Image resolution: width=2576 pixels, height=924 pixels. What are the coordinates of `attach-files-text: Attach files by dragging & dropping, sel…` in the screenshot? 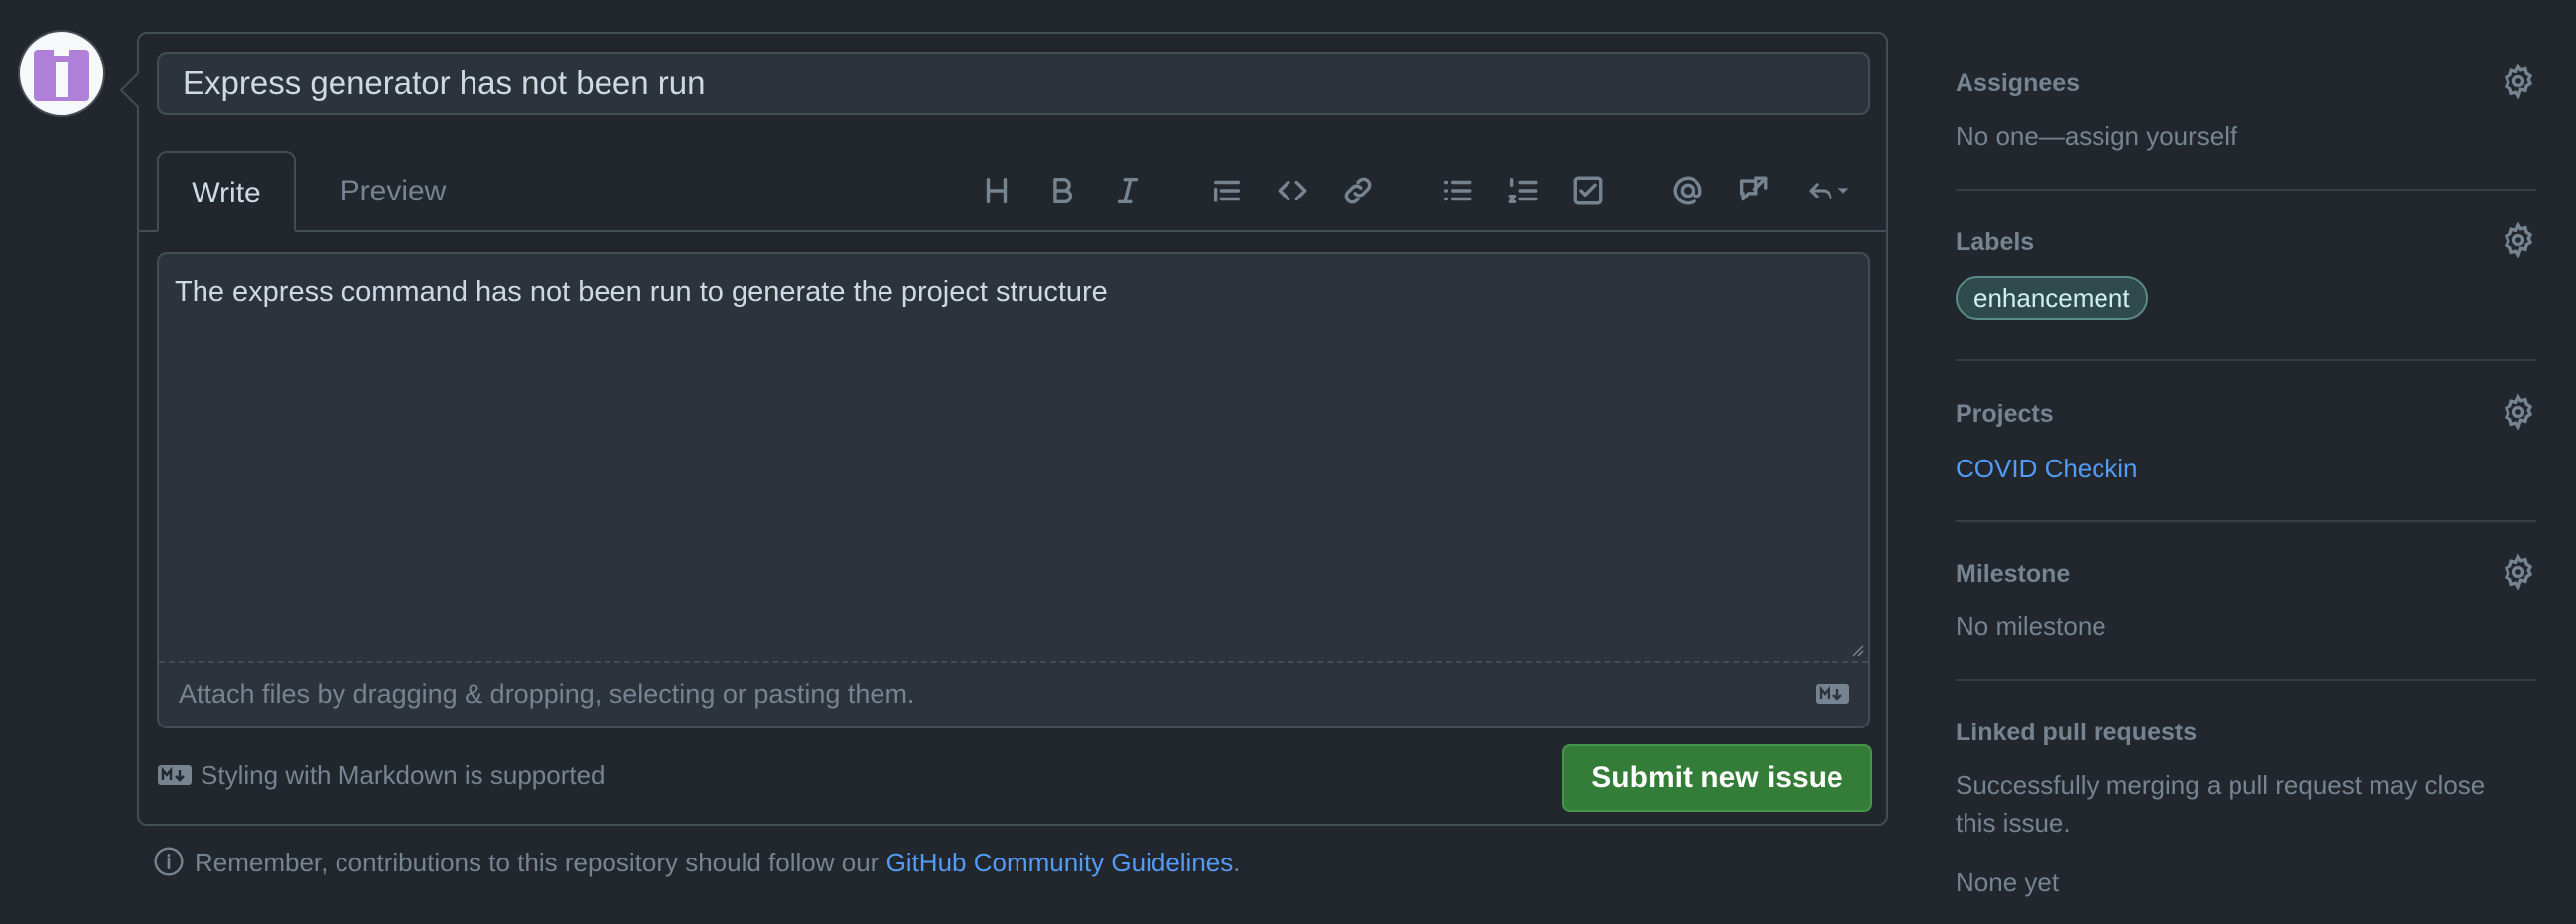 It's located at (547, 694).